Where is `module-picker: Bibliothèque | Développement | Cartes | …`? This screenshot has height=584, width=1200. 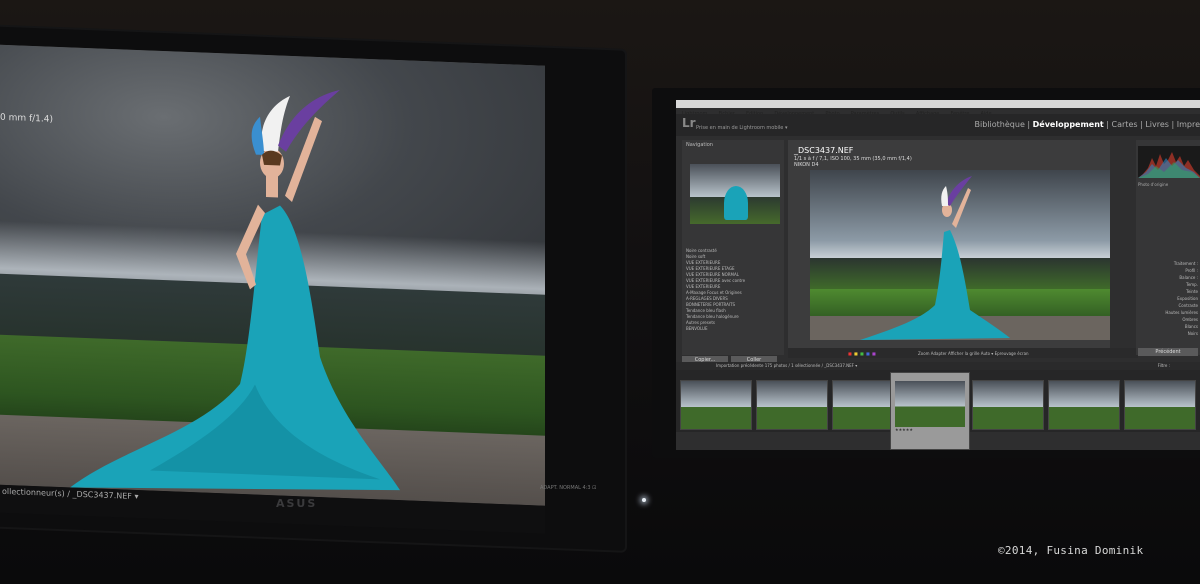
module-picker: Bibliothèque | Développement | Cartes | … is located at coordinates (1087, 124).